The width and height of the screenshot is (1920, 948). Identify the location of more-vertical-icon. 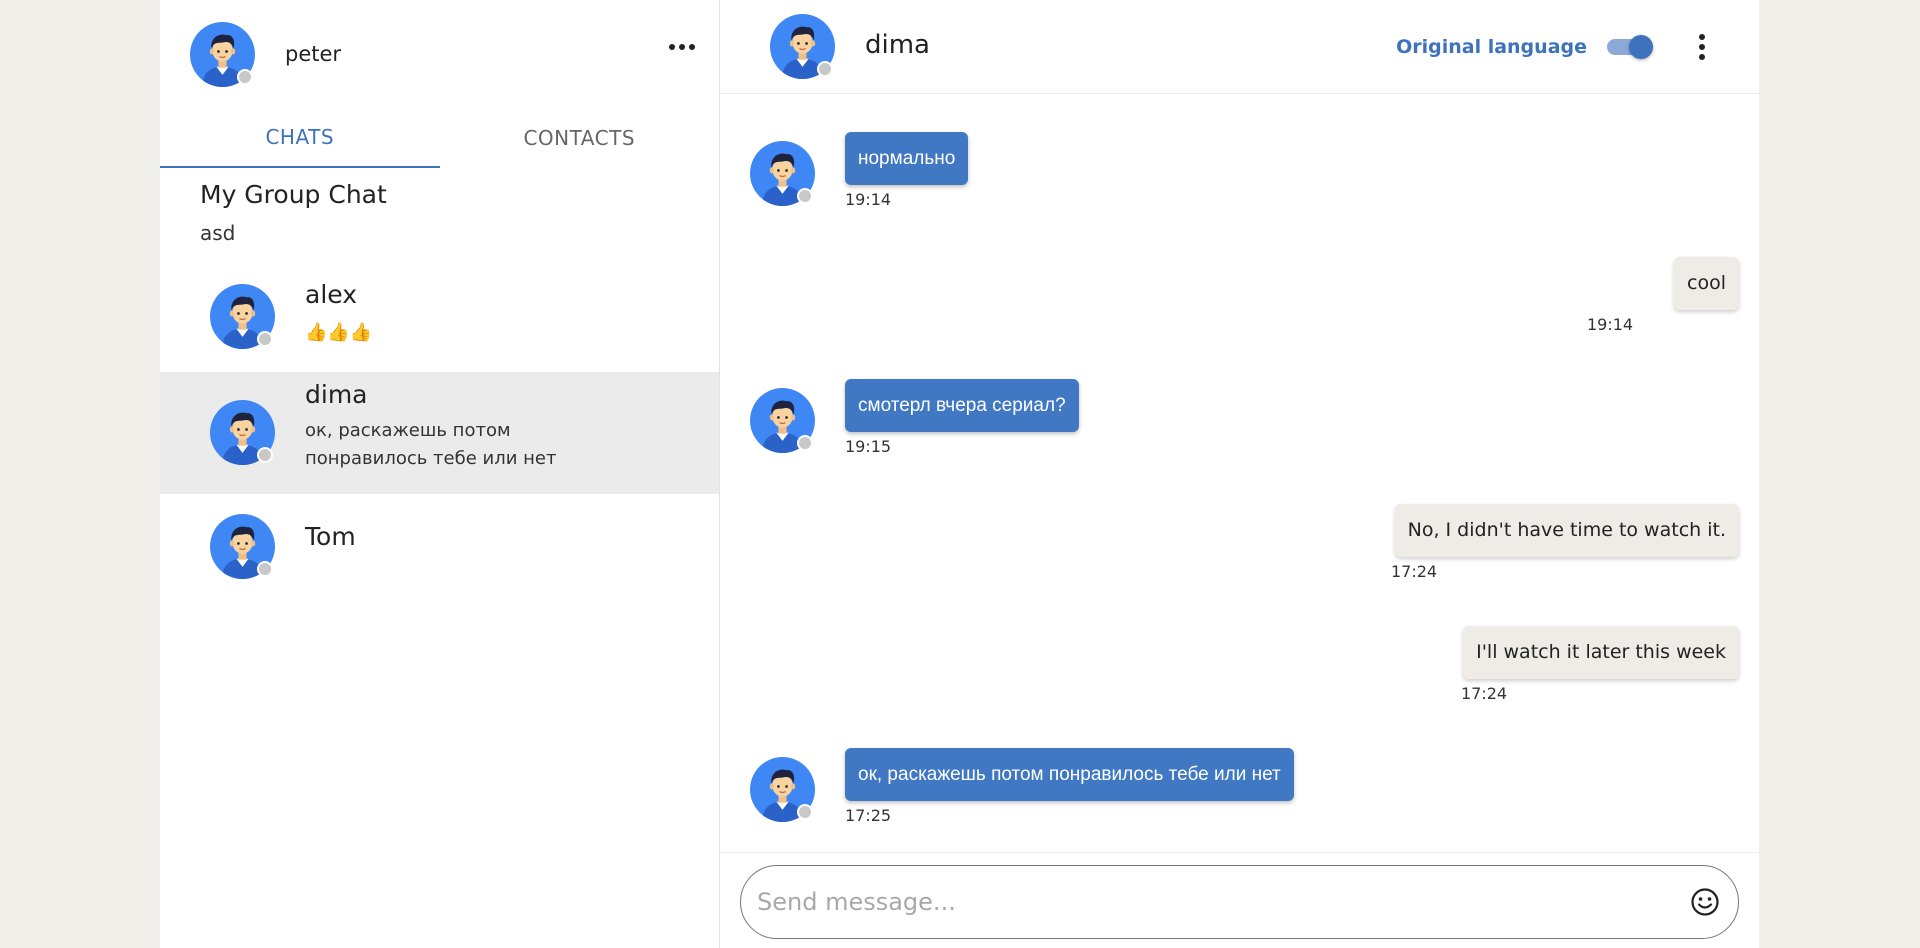
(1702, 47).